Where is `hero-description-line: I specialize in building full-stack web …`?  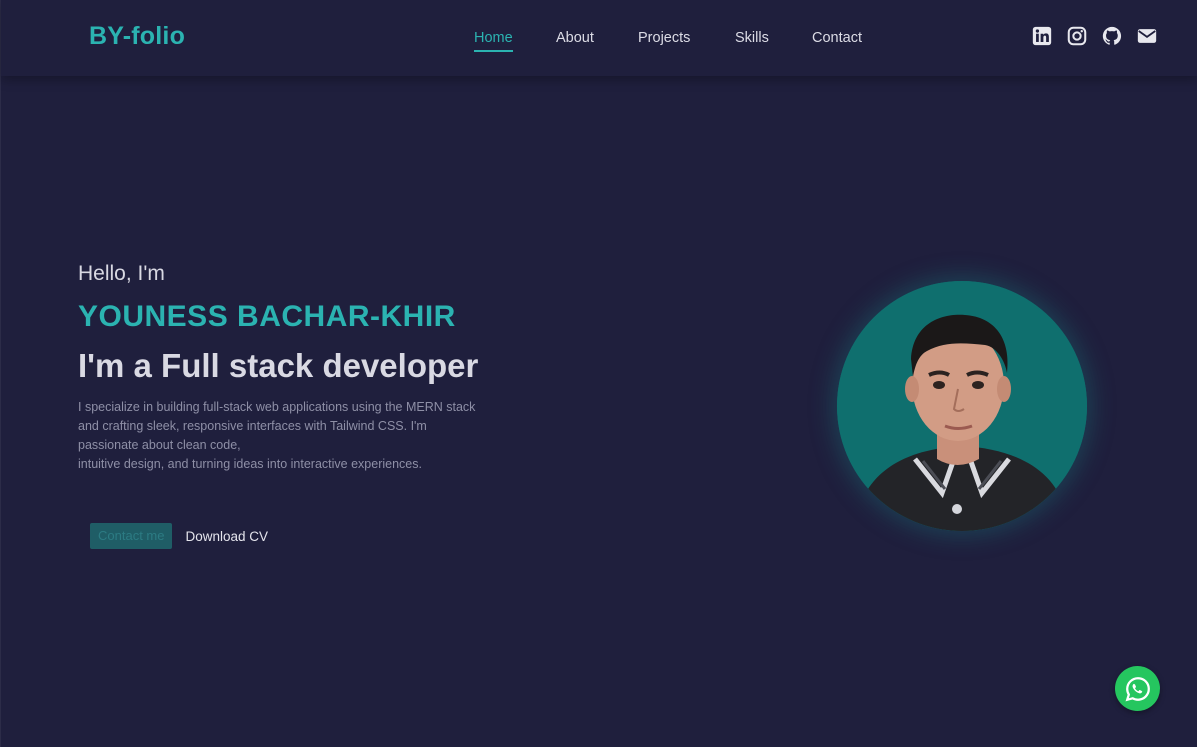 hero-description-line: I specialize in building full-stack web … is located at coordinates (277, 407).